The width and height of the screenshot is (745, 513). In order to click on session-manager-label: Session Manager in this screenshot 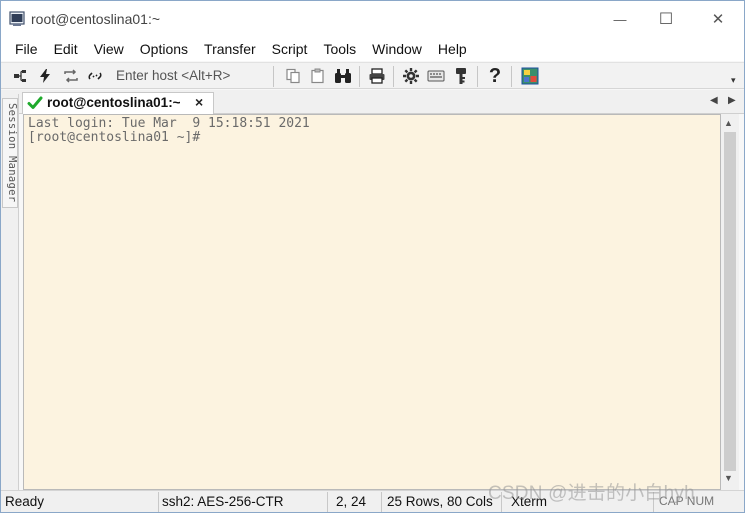, I will do `click(12, 153)`.